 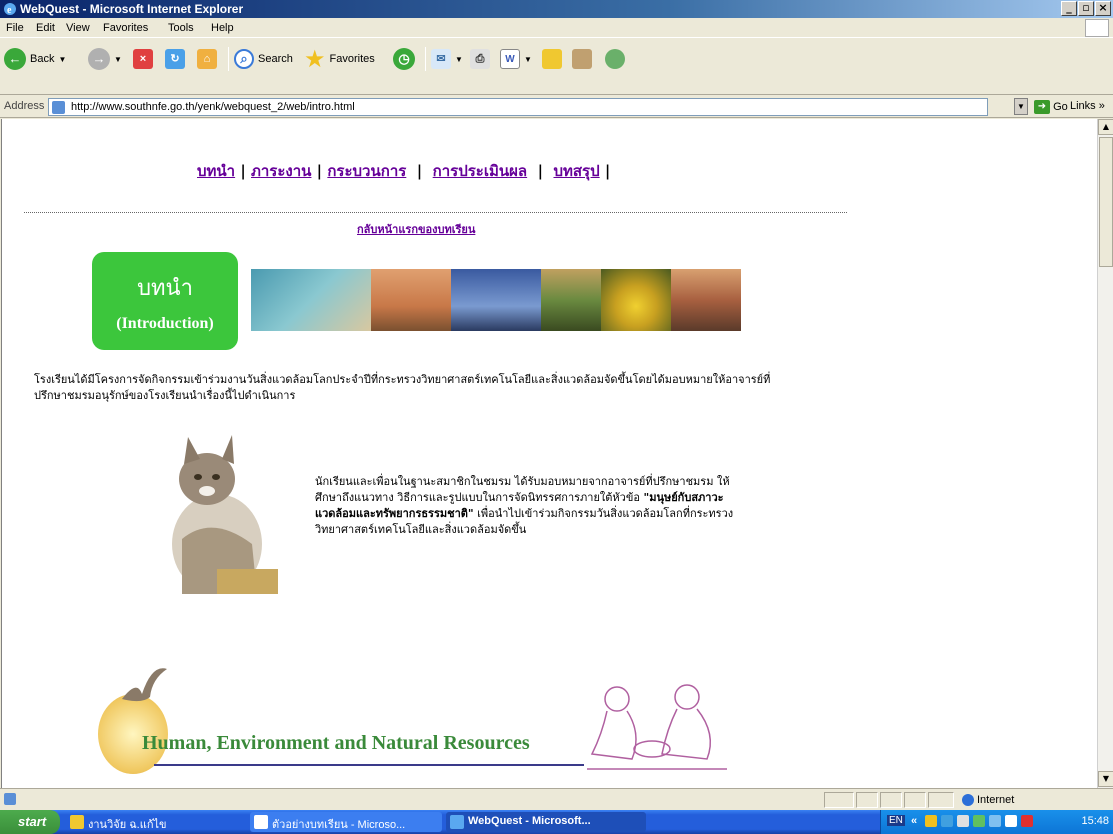 I want to click on environment-banner: Human, Environment and Natural Resources, so click(x=412, y=719).